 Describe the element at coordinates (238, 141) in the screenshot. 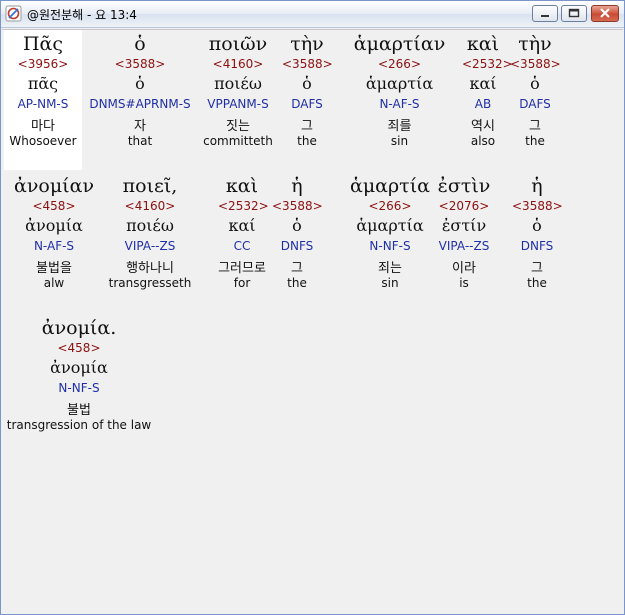

I see `word-english: committeth` at that location.